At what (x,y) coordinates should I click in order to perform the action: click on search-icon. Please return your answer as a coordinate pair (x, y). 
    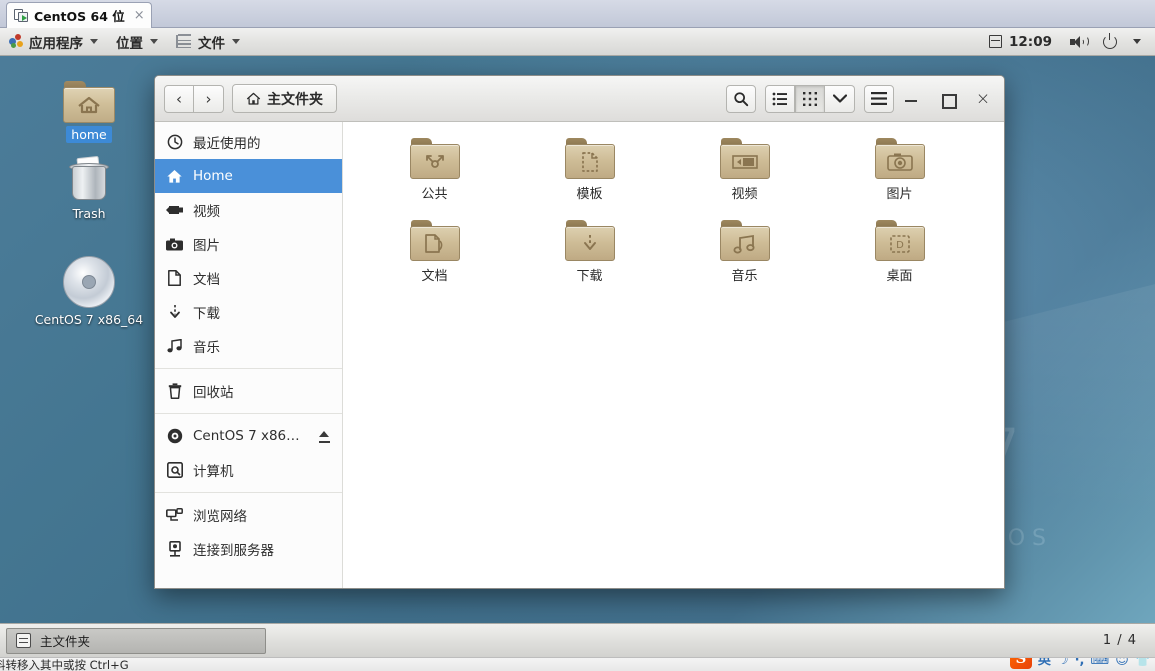
    Looking at the image, I should click on (741, 98).